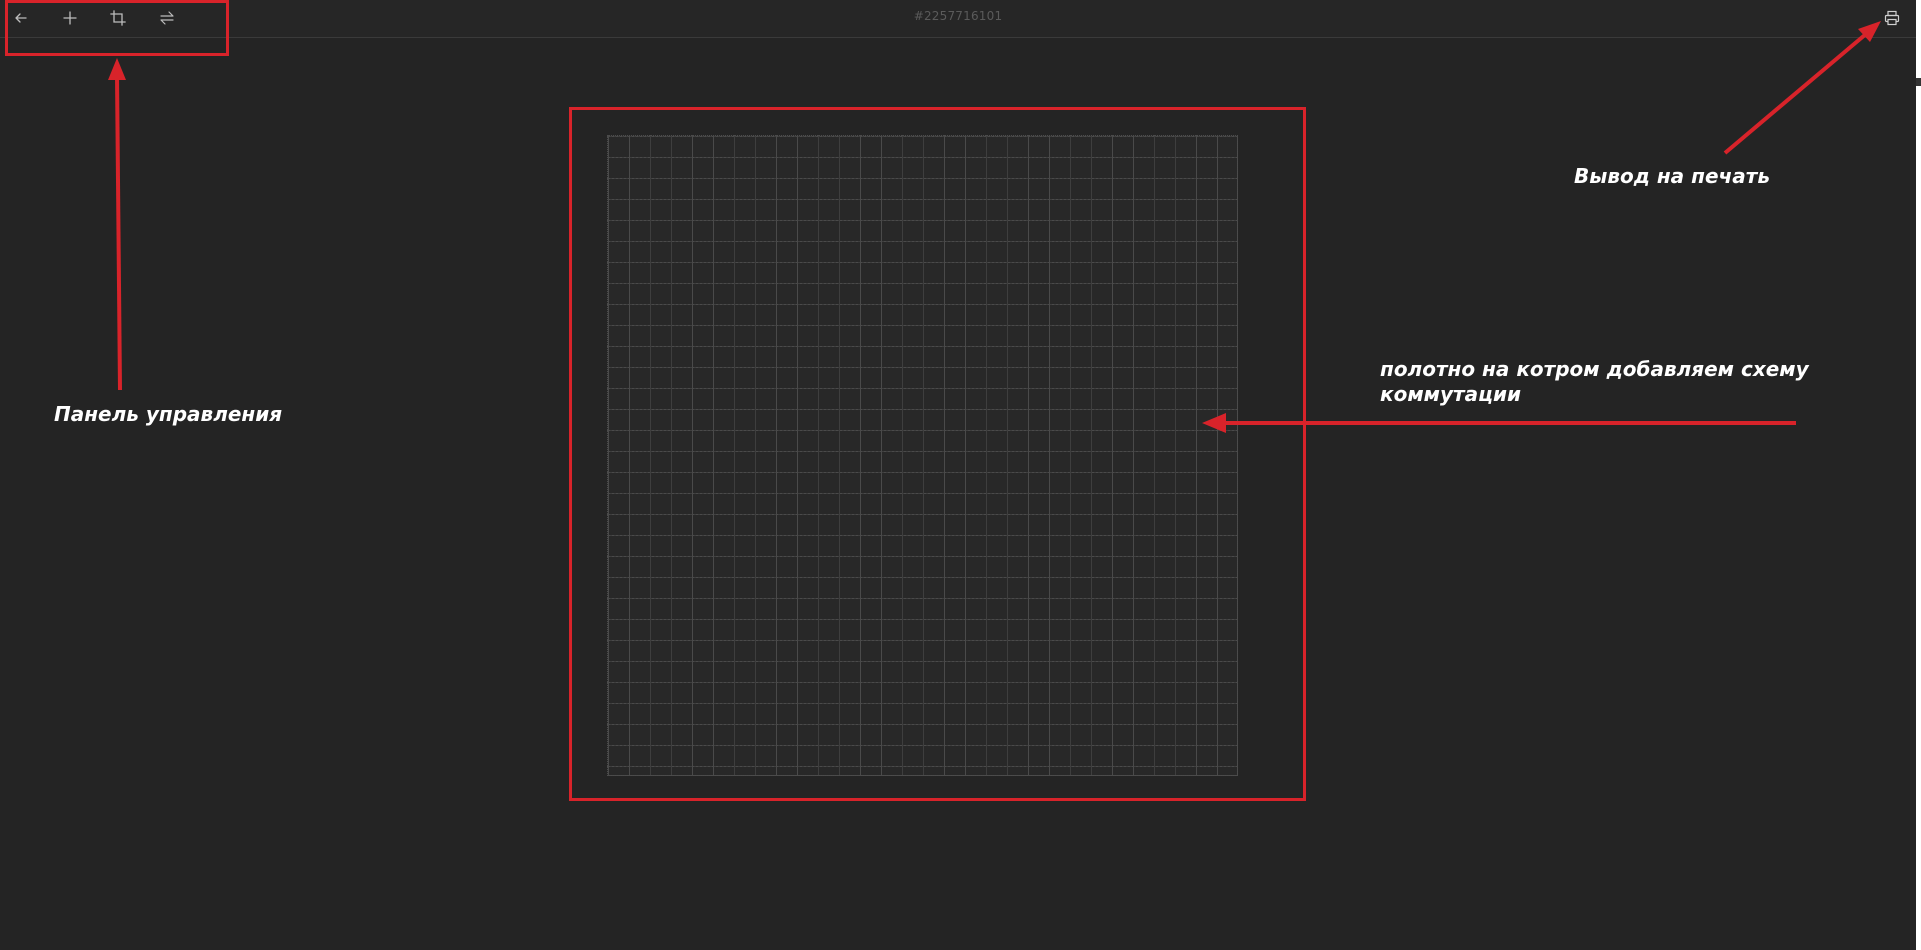  What do you see at coordinates (1594, 369) in the screenshot?
I see `canvas-label-line1: полотно на котром добавляем схему` at bounding box center [1594, 369].